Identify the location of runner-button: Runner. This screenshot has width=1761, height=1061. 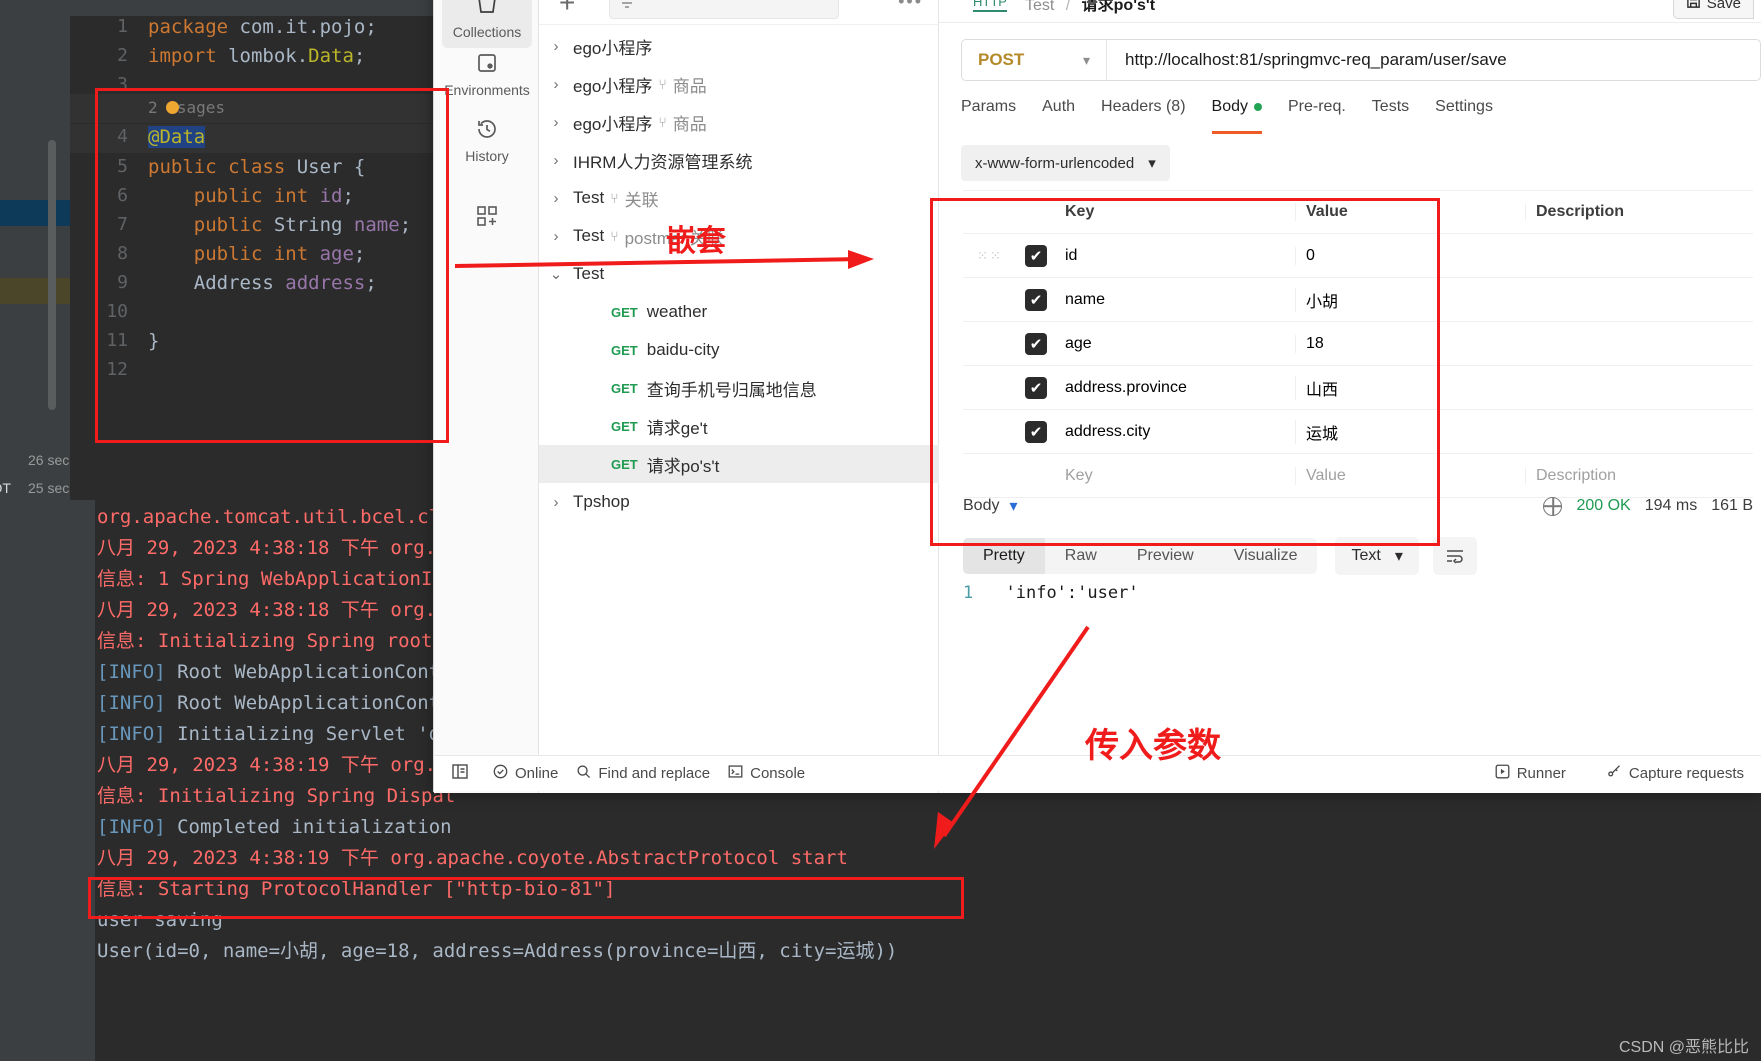
(1530, 773).